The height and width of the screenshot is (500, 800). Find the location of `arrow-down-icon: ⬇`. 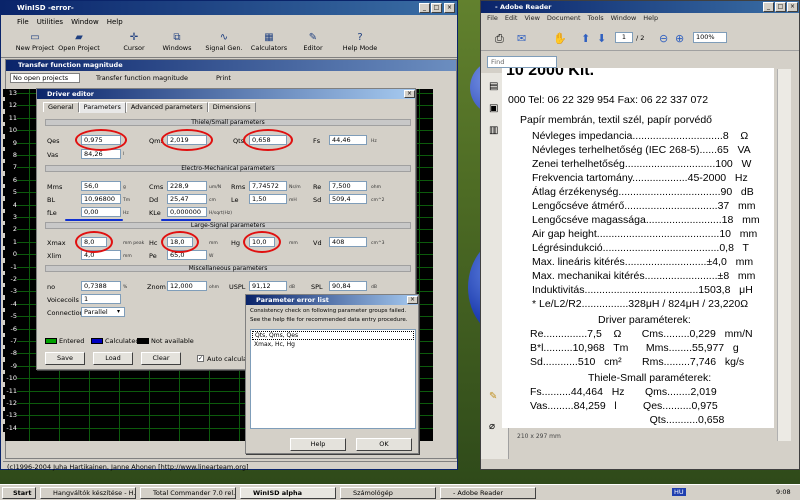

arrow-down-icon: ⬇ is located at coordinates (601, 38).